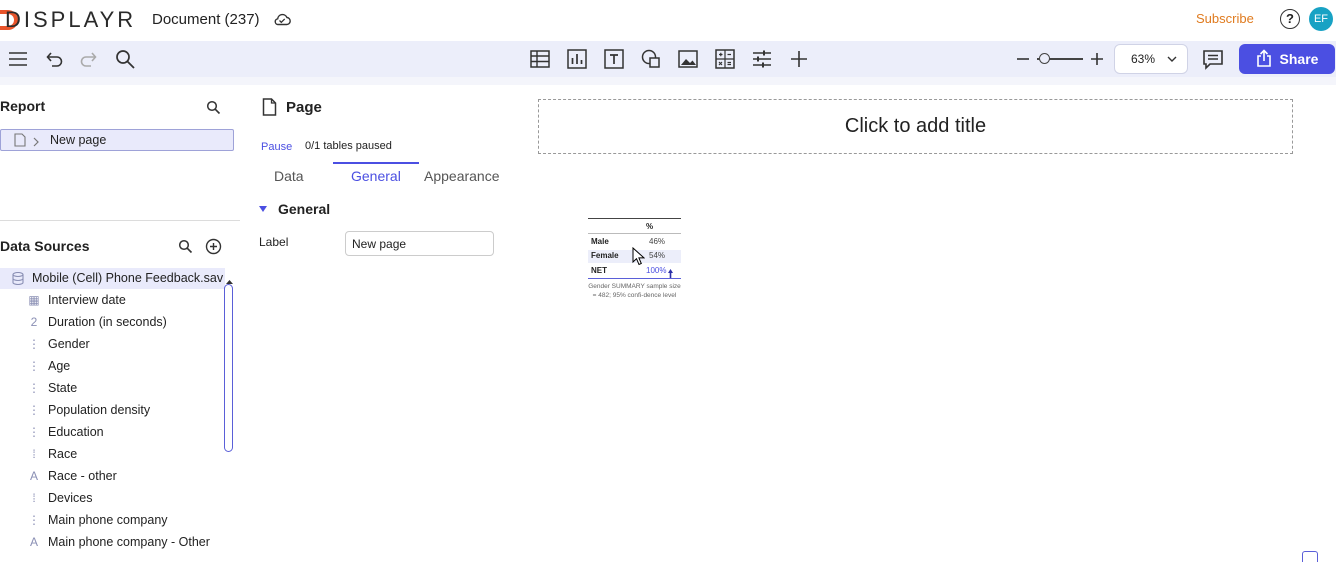 The width and height of the screenshot is (1336, 562). I want to click on cloud-saved-icon, so click(282, 20).